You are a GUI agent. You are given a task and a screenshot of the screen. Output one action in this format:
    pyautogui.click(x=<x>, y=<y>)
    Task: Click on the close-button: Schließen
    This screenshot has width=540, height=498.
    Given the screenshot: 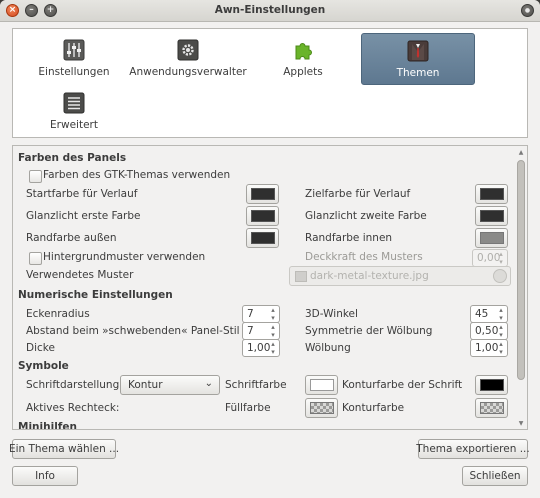 What is the action you would take?
    pyautogui.click(x=495, y=476)
    